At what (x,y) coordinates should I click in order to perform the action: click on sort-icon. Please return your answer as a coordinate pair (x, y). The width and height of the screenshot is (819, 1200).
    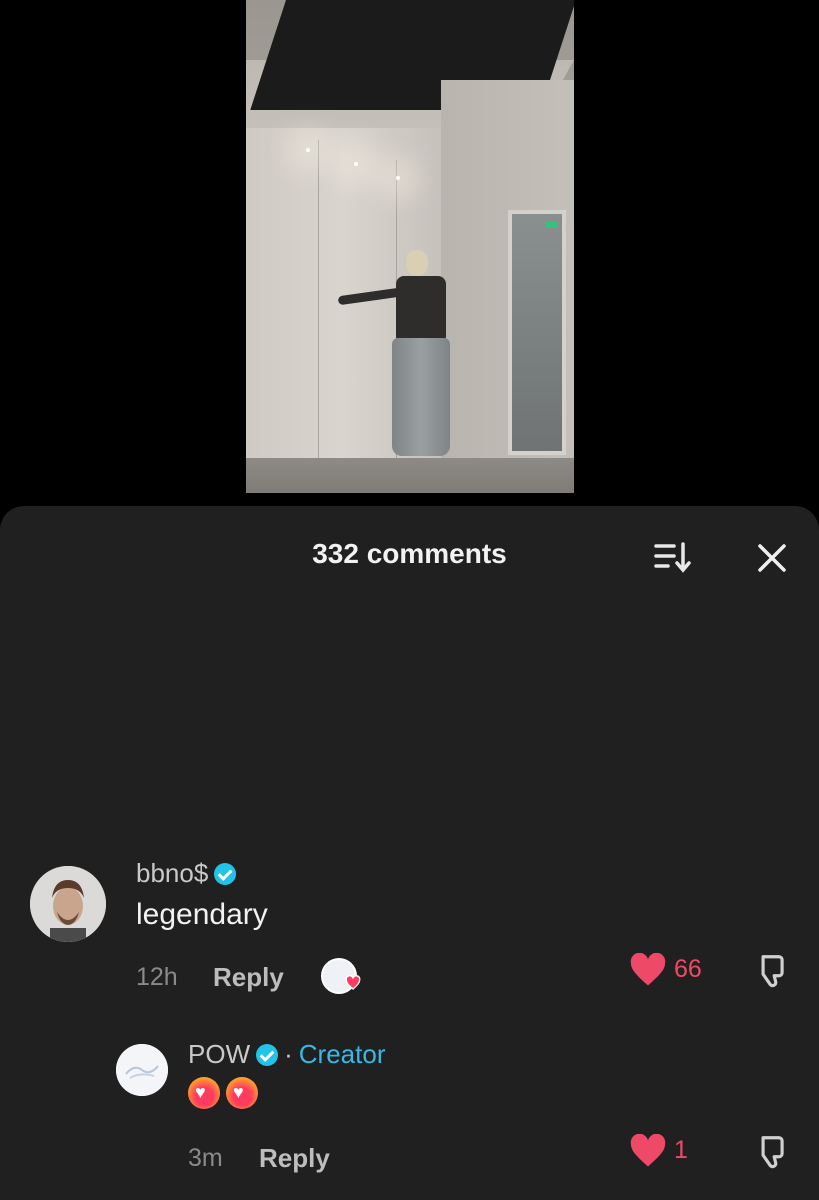
    Looking at the image, I should click on (672, 557).